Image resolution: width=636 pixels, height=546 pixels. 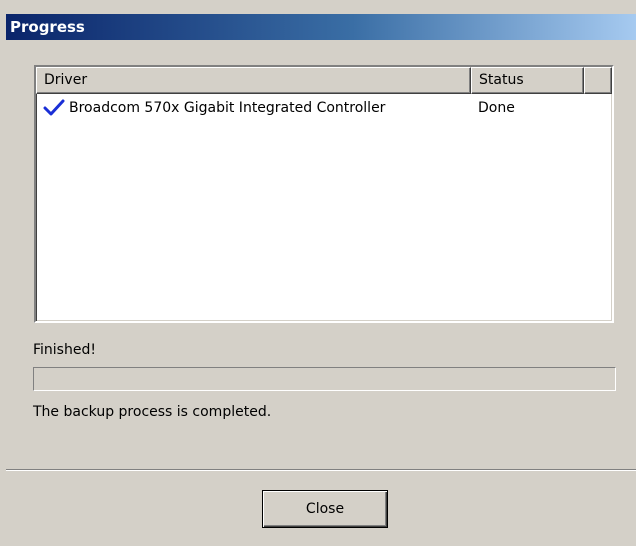 What do you see at coordinates (324, 379) in the screenshot?
I see `progress-bar` at bounding box center [324, 379].